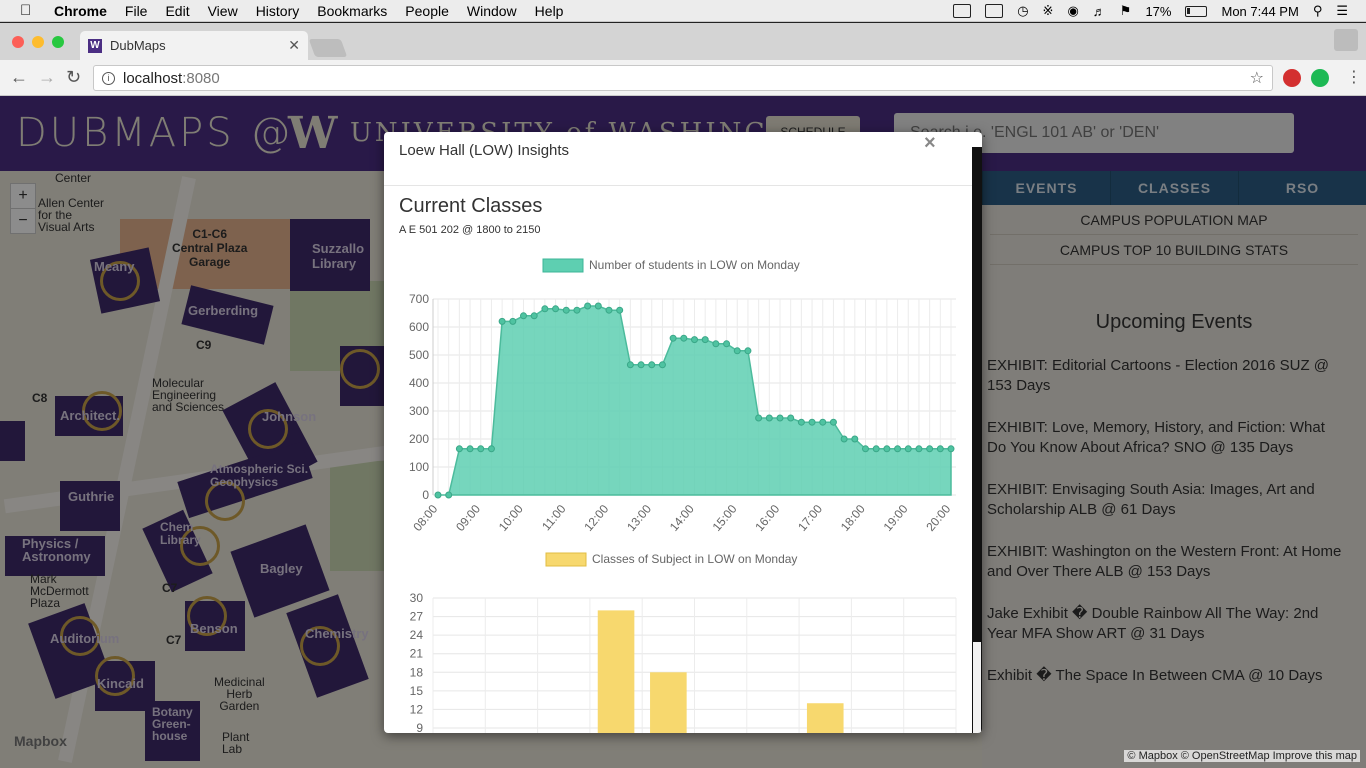 This screenshot has width=1366, height=768. I want to click on menu-history: History, so click(278, 11).